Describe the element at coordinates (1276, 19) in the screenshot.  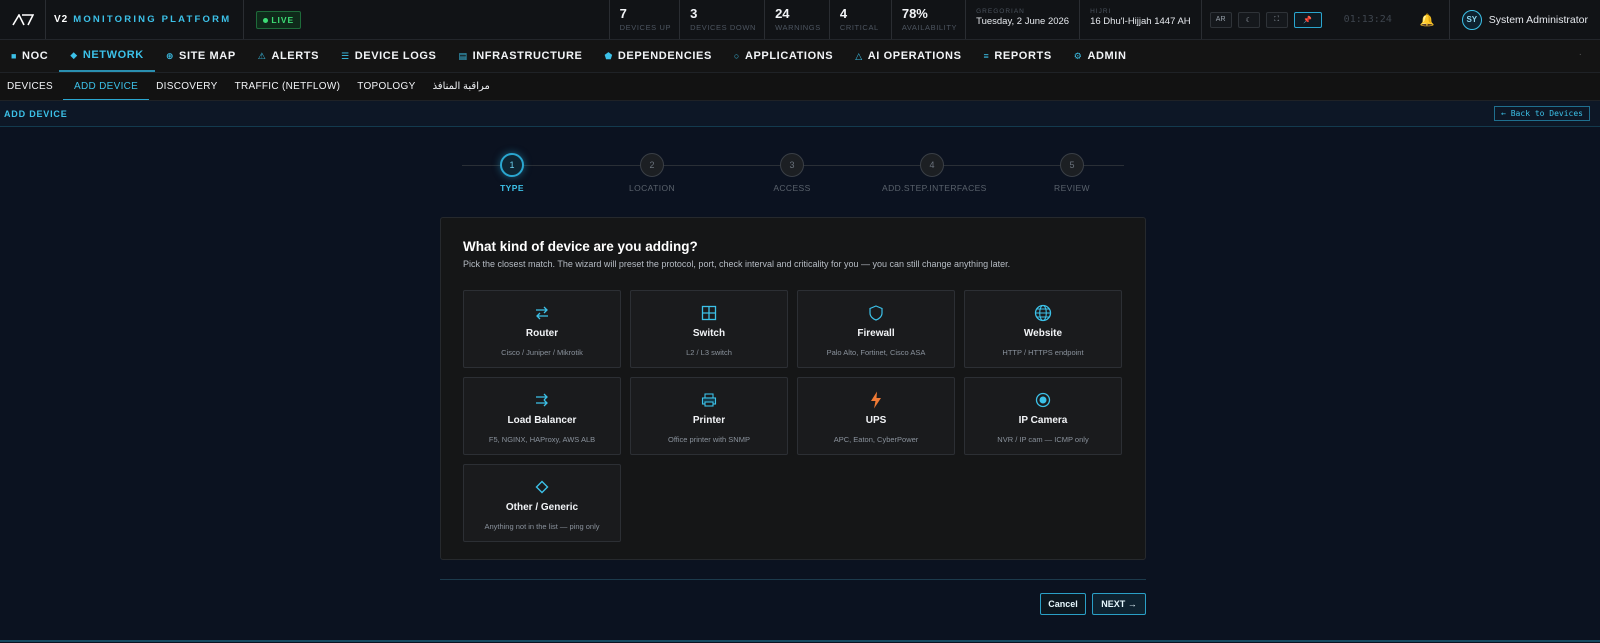
I see `fullscreen-icon: ⛶` at that location.